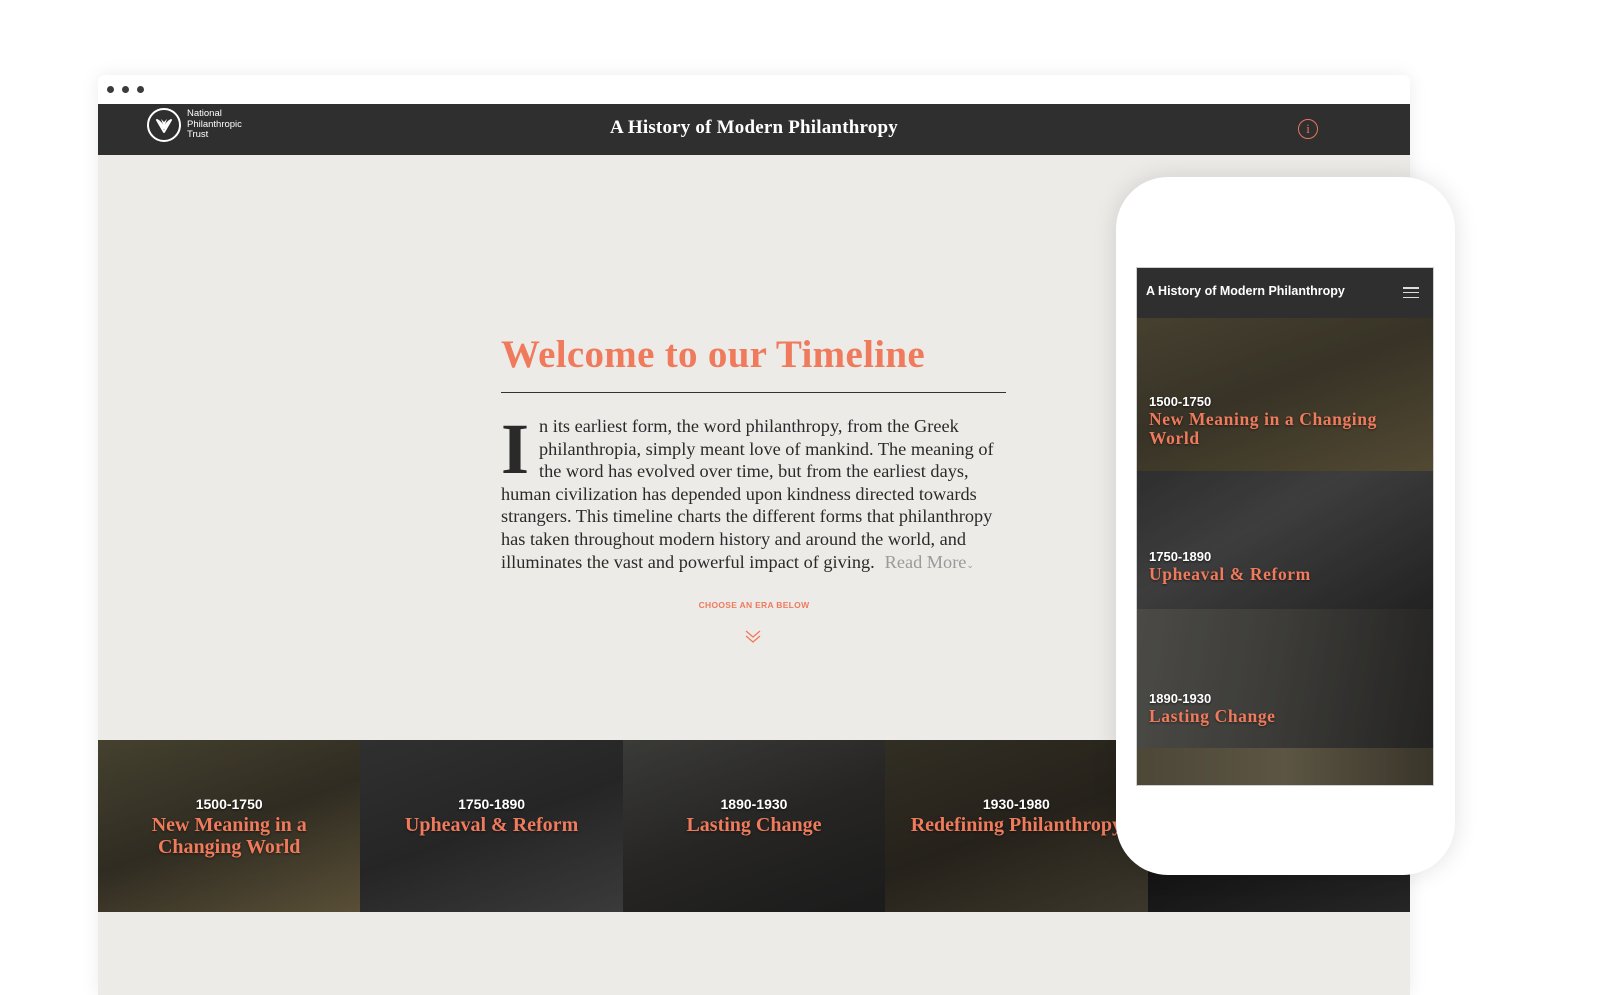 Image resolution: width=1600 pixels, height=995 pixels. Describe the element at coordinates (1285, 766) in the screenshot. I see `phone-era-card` at that location.